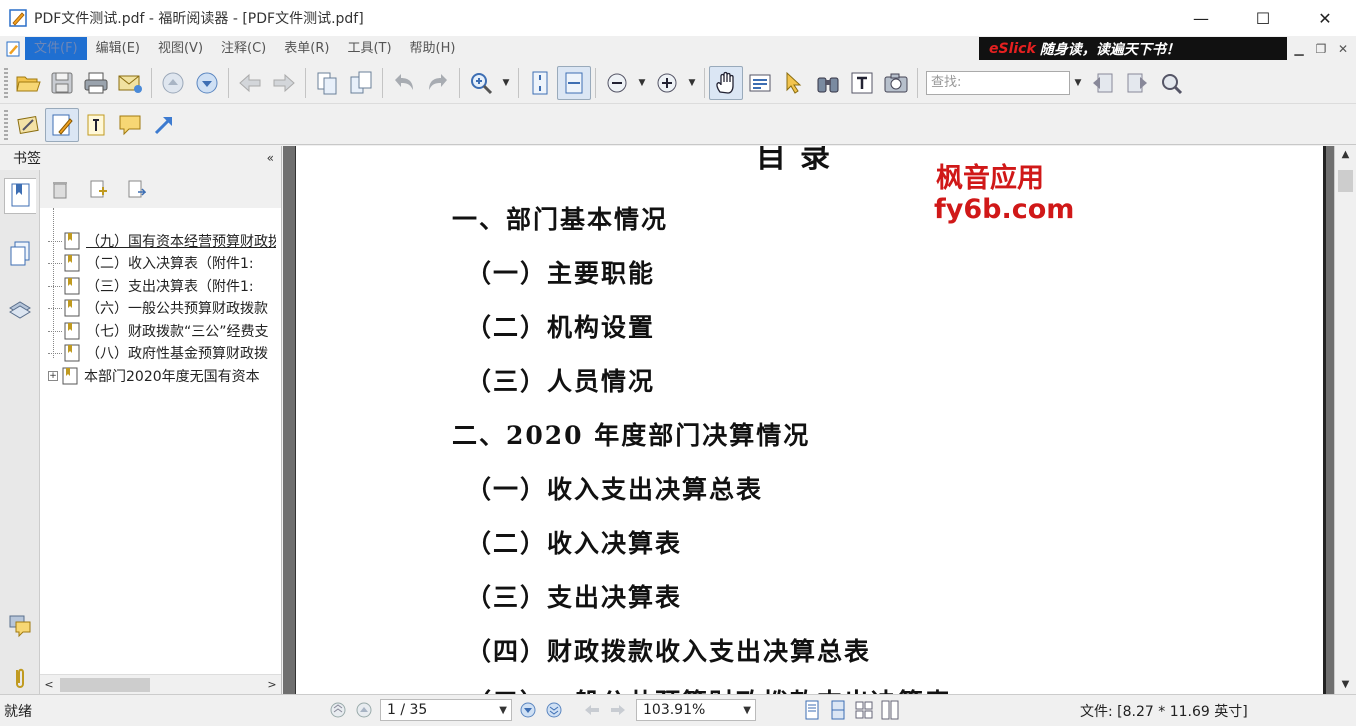 The image size is (1356, 726). I want to click on insert-page-icon, so click(327, 83).